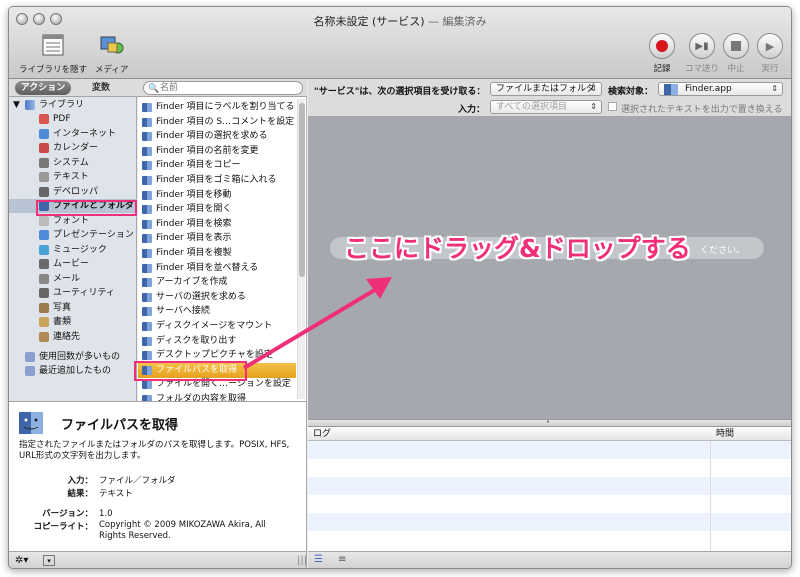 Image resolution: width=800 pixels, height=577 pixels. Describe the element at coordinates (217, 297) in the screenshot. I see `action-item: サーバの選択を求める` at that location.